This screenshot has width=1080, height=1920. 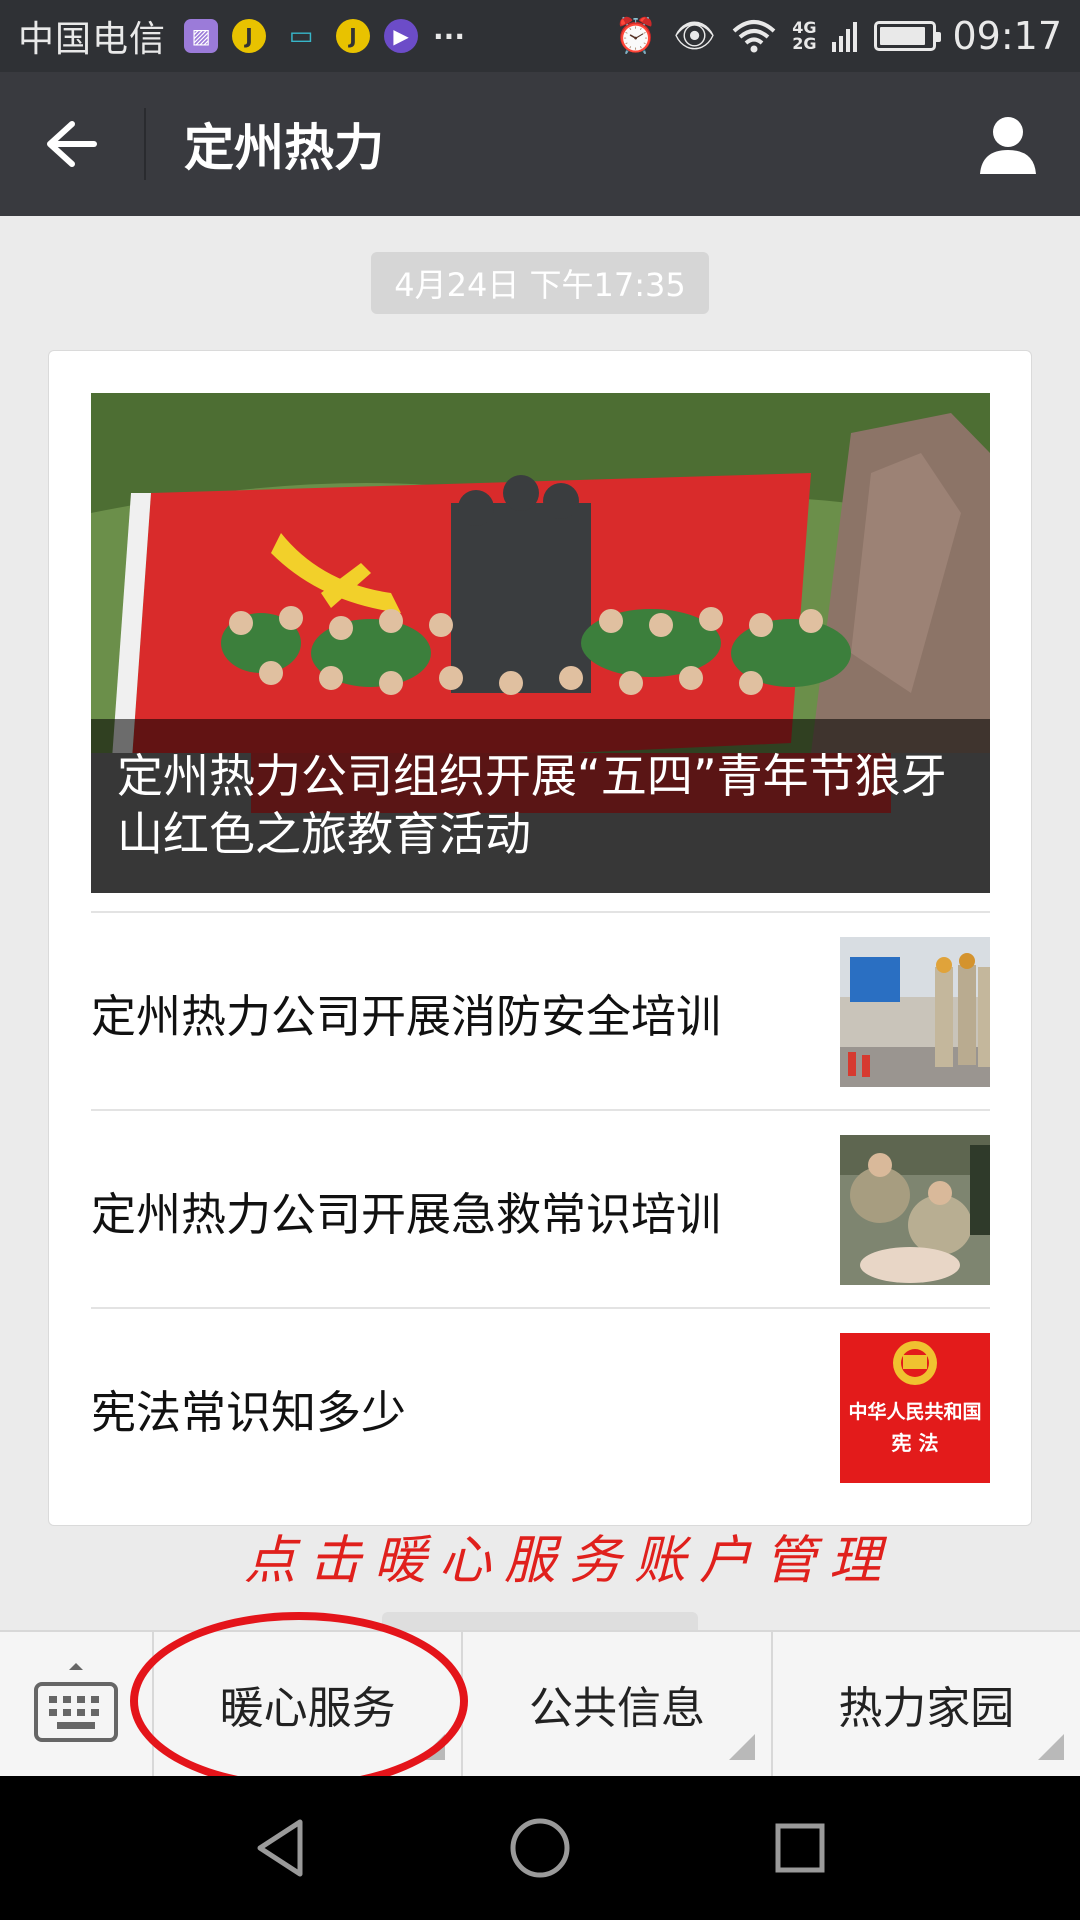 I want to click on news-item-title: 宪法常识知多少, so click(x=249, y=1412).